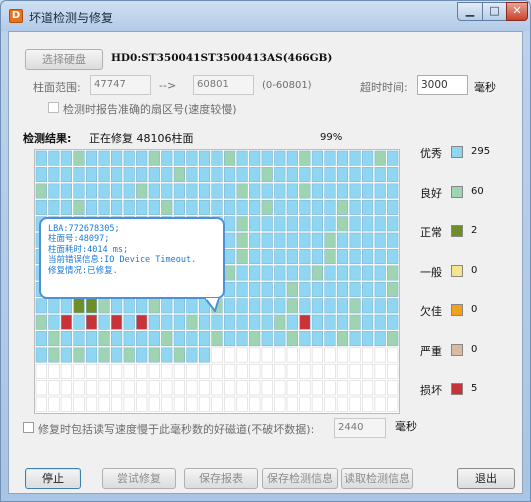  I want to click on title-bar: D 坏道检测与修复 ▁ □ ✕, so click(265, 16).